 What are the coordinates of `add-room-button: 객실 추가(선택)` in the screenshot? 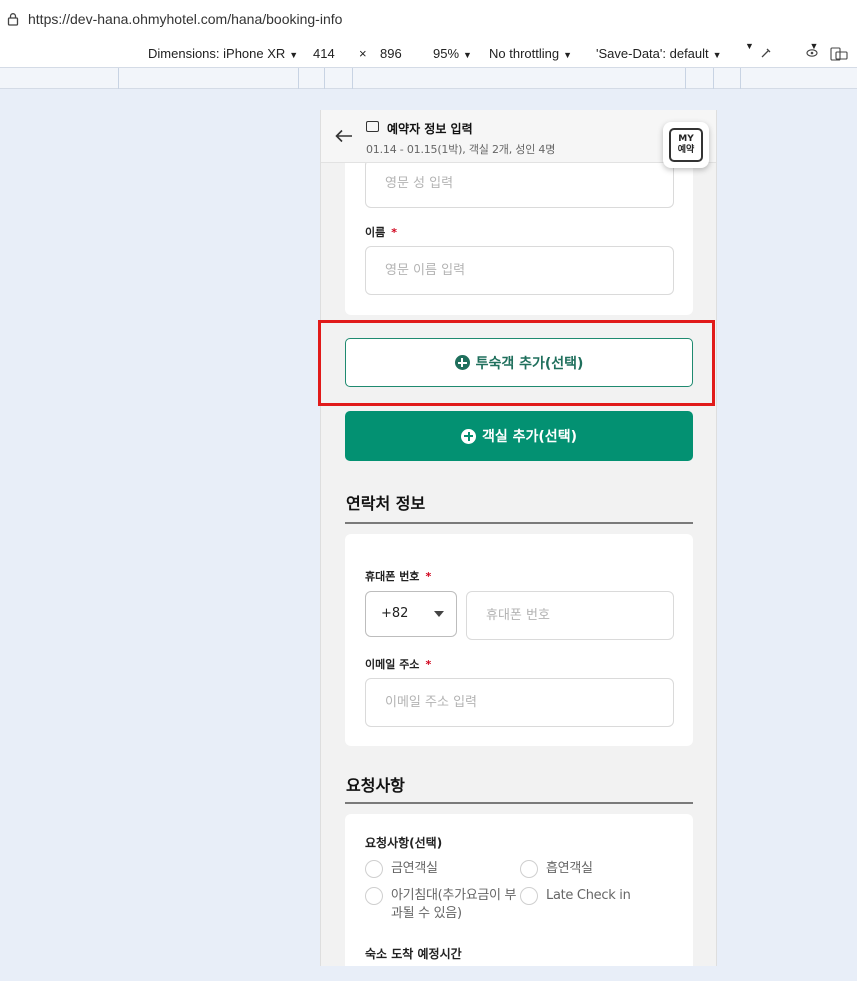 It's located at (519, 436).